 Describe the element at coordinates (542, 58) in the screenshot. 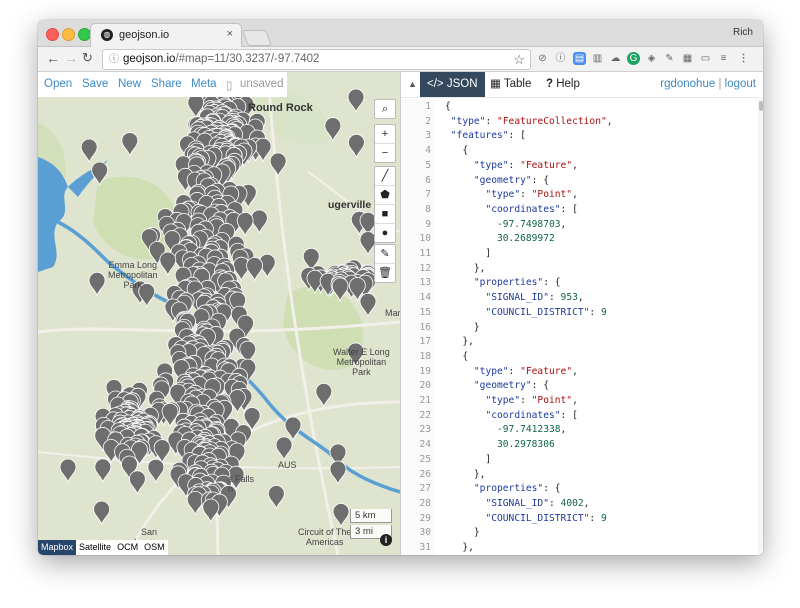

I see `extension-block-icon: ⊘` at that location.